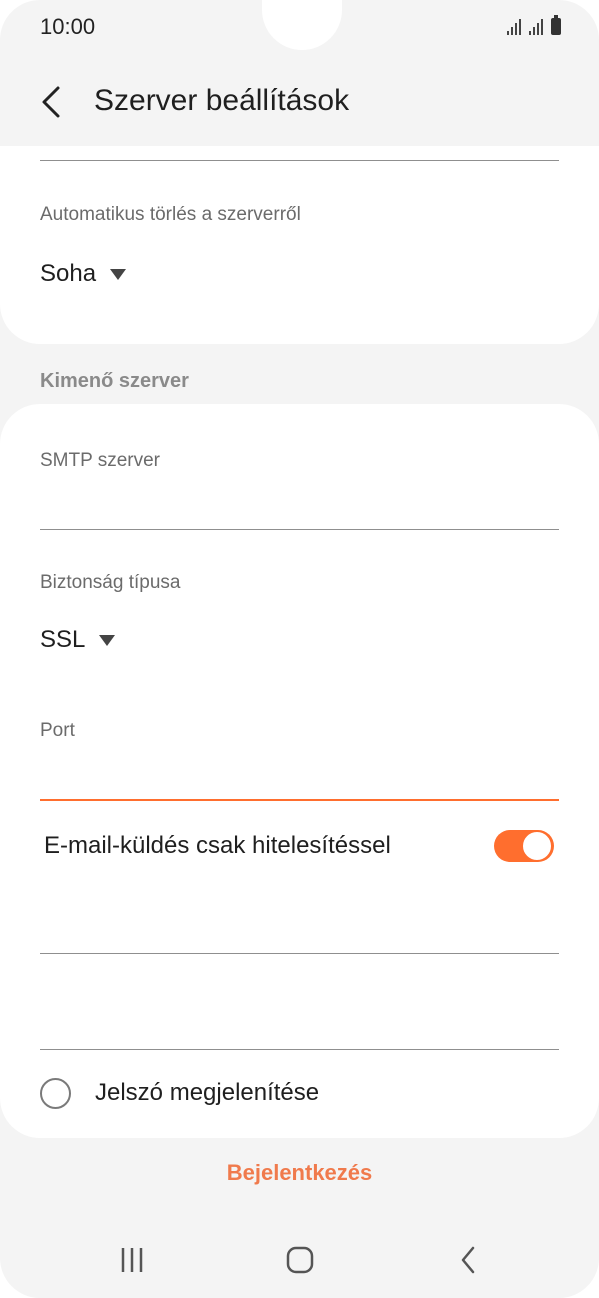  I want to click on show-password-label: Jelszó megjelenítése, so click(207, 1092).